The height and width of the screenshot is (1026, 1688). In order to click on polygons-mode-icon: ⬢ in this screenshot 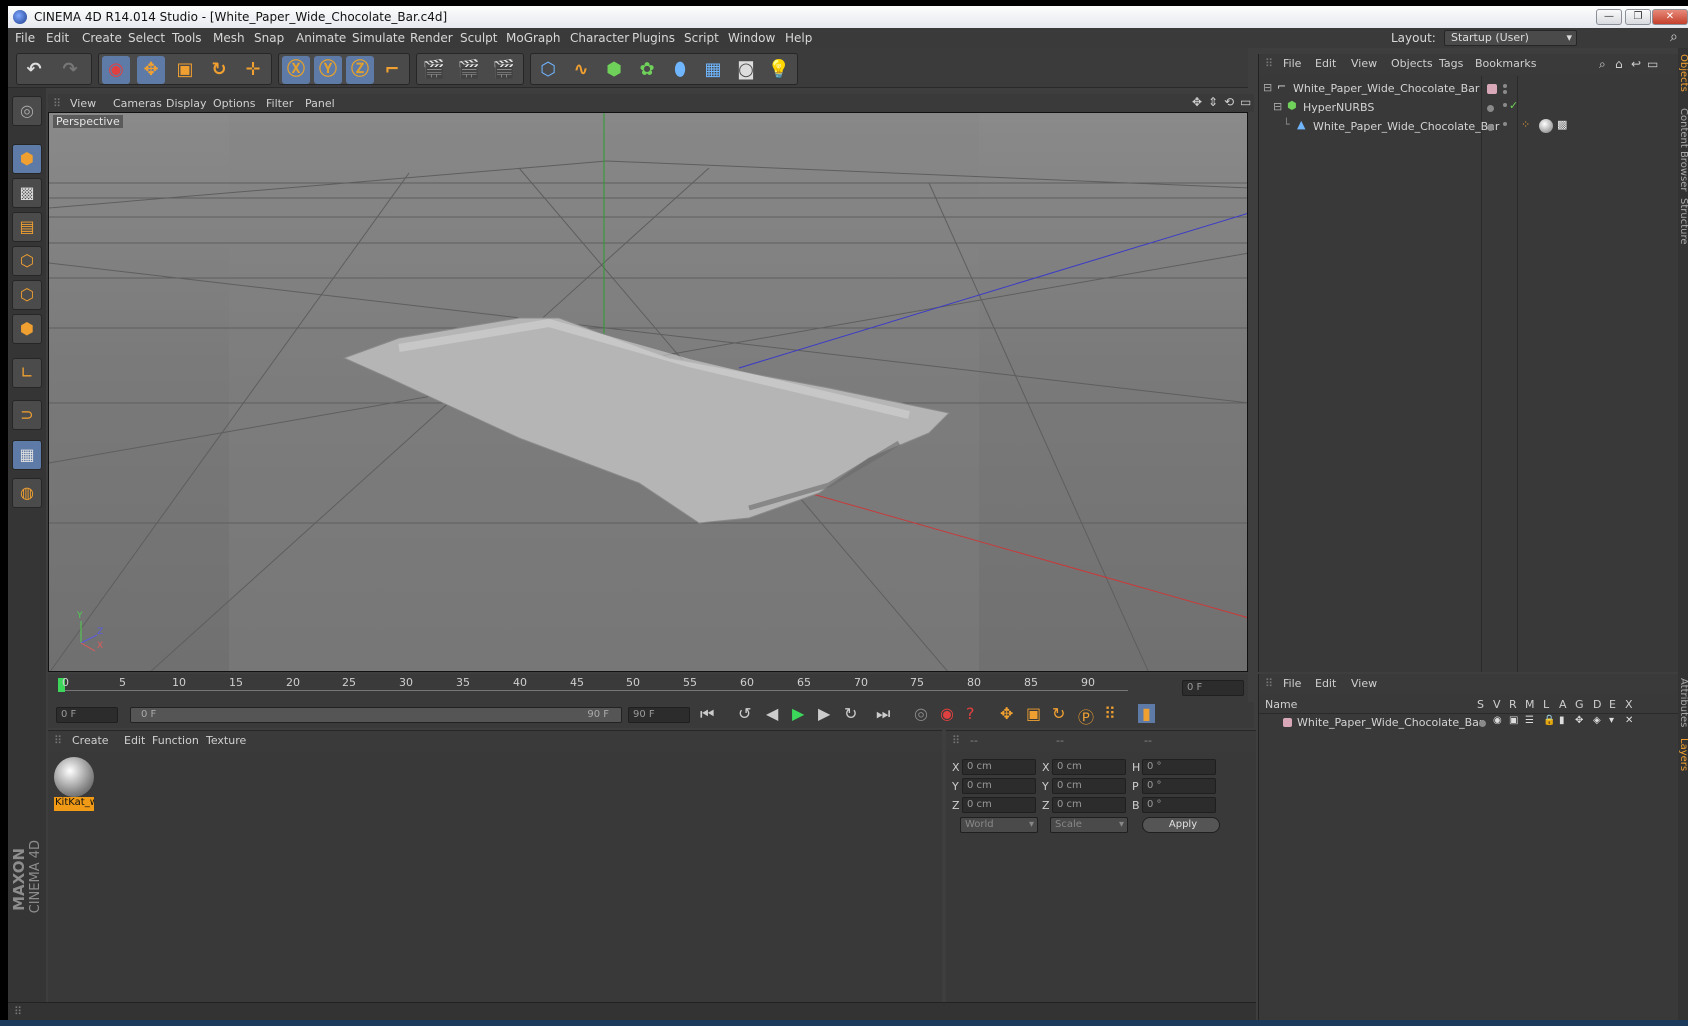, I will do `click(27, 329)`.